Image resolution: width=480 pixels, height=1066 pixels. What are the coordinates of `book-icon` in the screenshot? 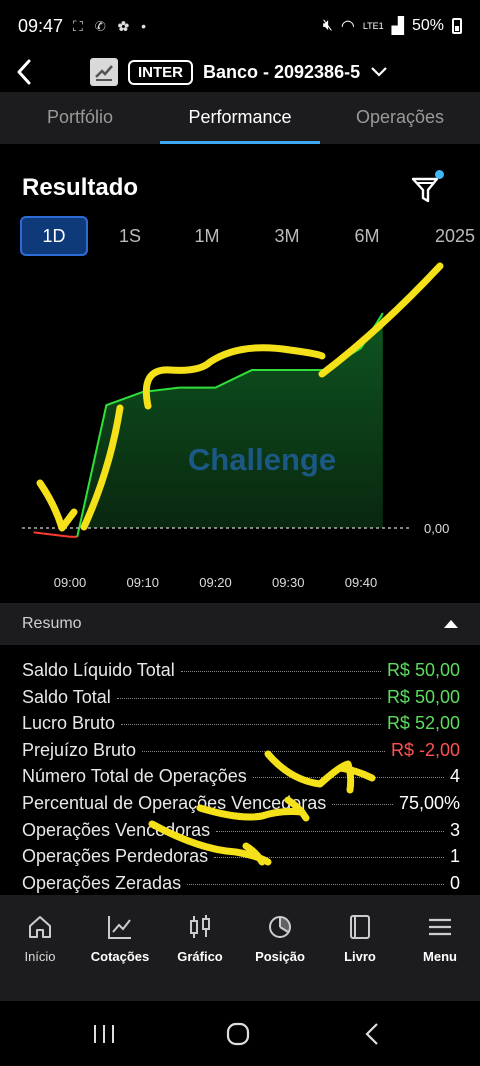 It's located at (360, 927).